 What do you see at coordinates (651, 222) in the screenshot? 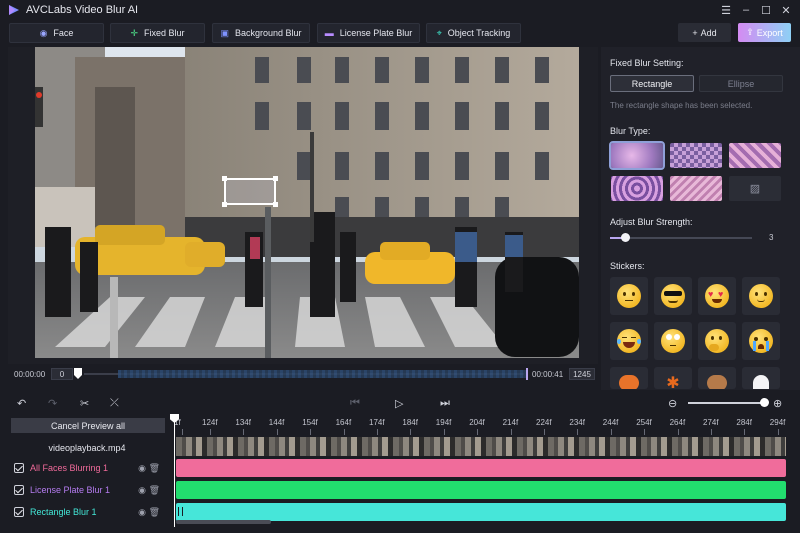
I see `blur-strength-heading: Adjust Blur Strength:` at bounding box center [651, 222].